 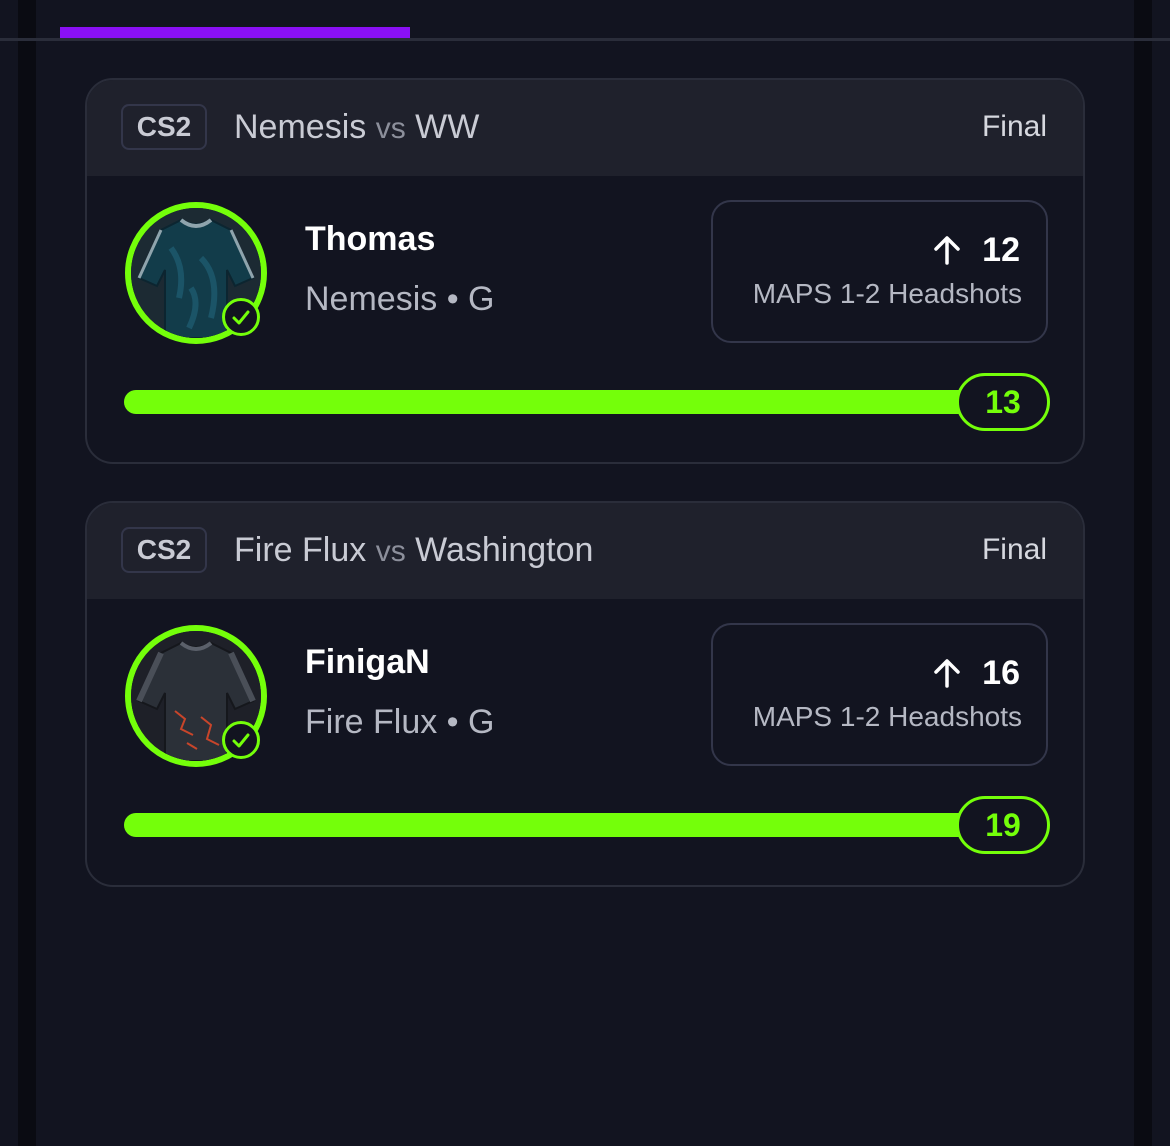 What do you see at coordinates (300, 127) in the screenshot?
I see `team-a-name: Nemesis` at bounding box center [300, 127].